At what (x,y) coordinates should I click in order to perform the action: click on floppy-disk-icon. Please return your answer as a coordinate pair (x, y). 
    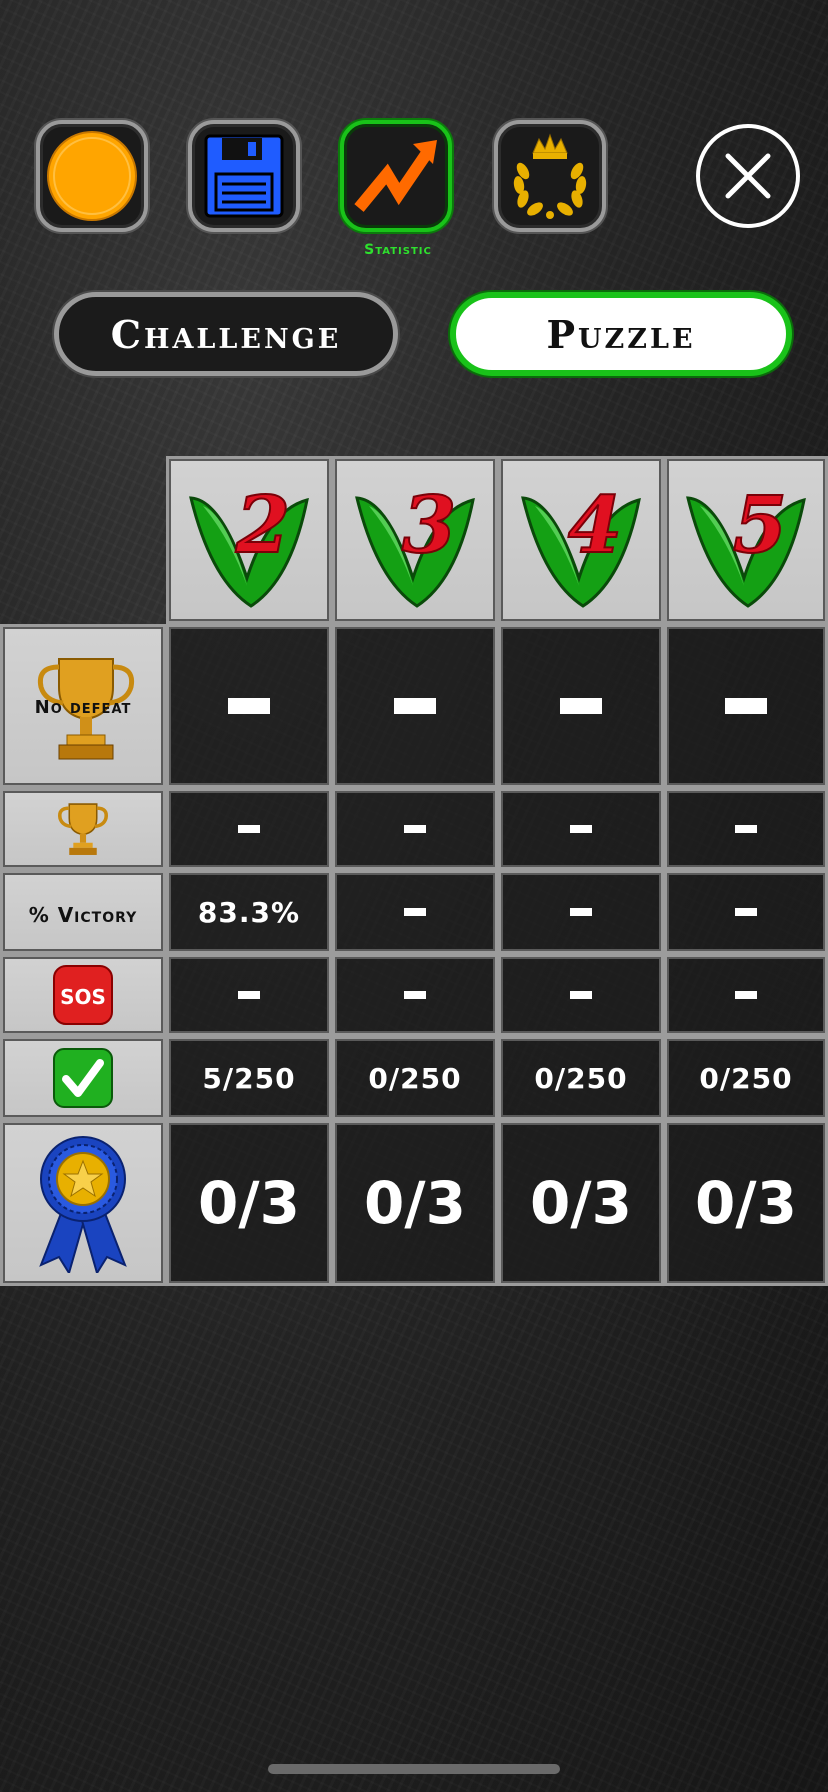
    Looking at the image, I should click on (244, 176).